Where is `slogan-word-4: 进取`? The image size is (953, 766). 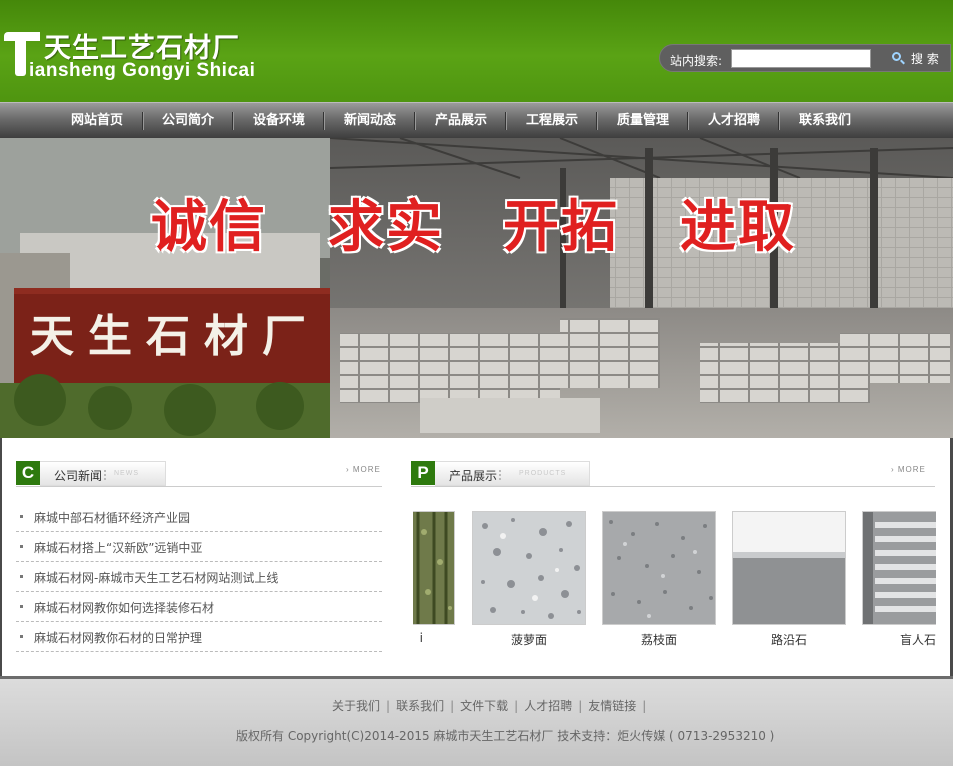 slogan-word-4: 进取 is located at coordinates (738, 227).